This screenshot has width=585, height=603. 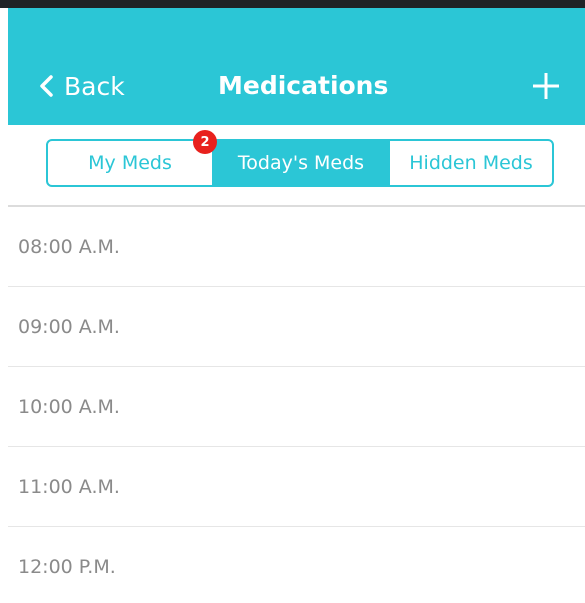 What do you see at coordinates (67, 566) in the screenshot?
I see `time-label: 12:00 P.M.` at bounding box center [67, 566].